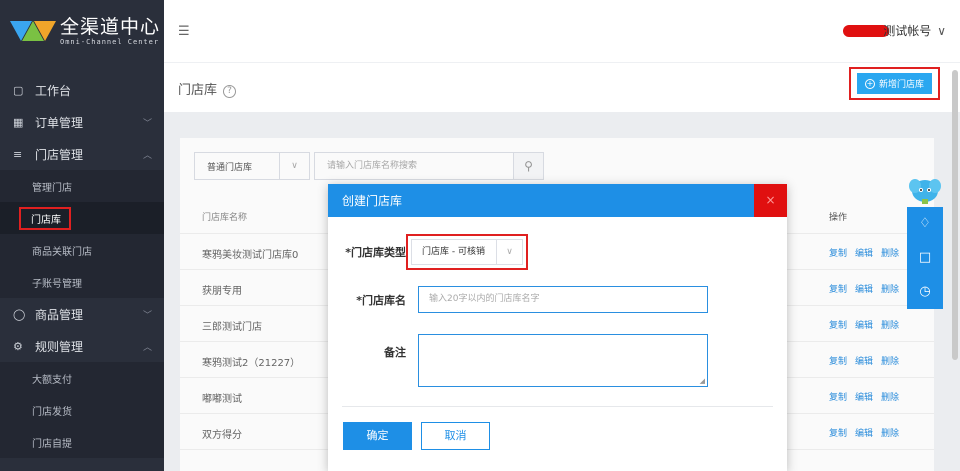 The width and height of the screenshot is (960, 471). I want to click on dialog-title: 创建门店库, so click(372, 201).